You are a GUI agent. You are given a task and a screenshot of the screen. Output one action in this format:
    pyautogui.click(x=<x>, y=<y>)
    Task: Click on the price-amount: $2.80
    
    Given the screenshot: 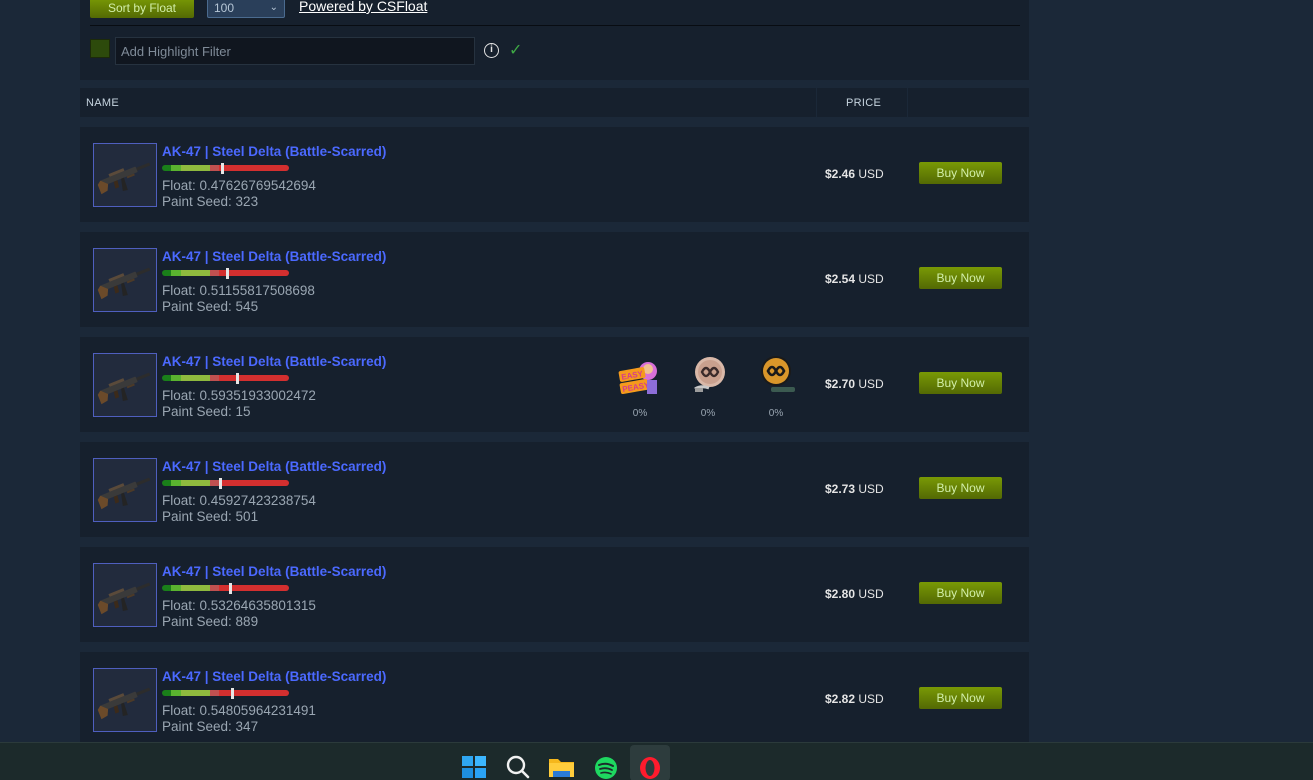 What is the action you would take?
    pyautogui.click(x=840, y=594)
    